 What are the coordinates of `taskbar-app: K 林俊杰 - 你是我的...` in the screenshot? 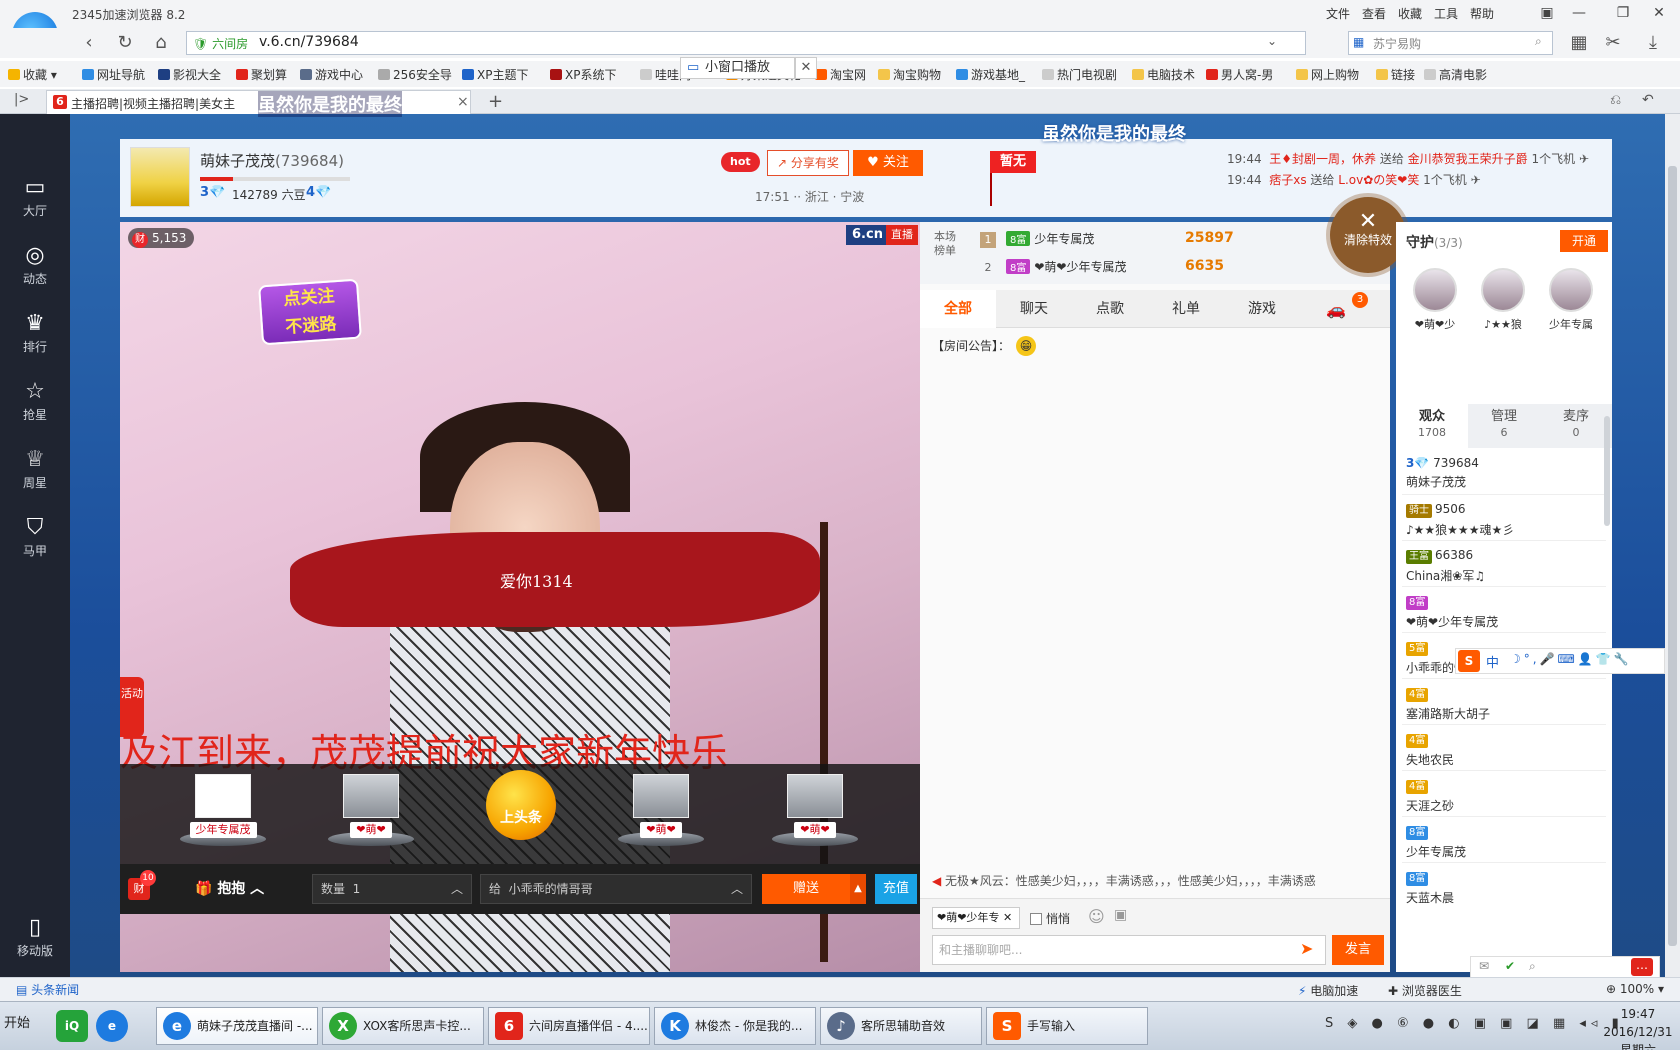 It's located at (735, 1026).